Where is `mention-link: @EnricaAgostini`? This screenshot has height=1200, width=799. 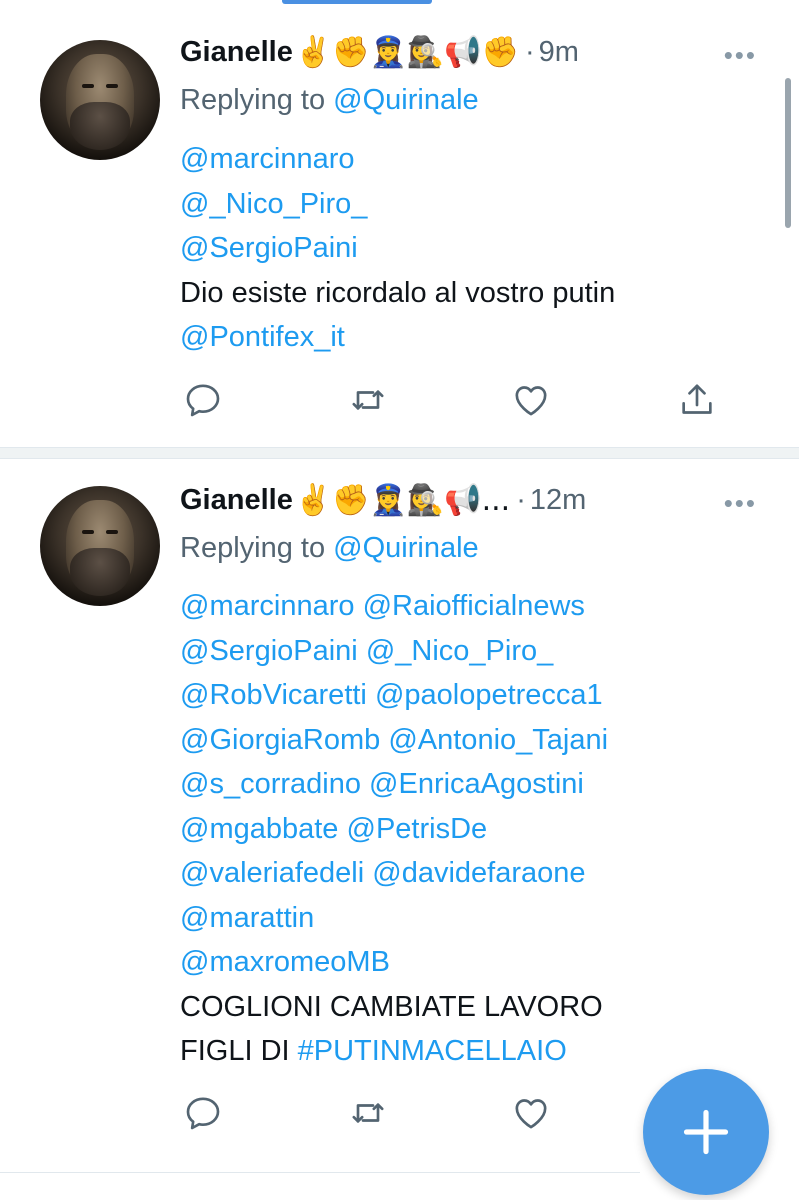 mention-link: @EnricaAgostini is located at coordinates (476, 784).